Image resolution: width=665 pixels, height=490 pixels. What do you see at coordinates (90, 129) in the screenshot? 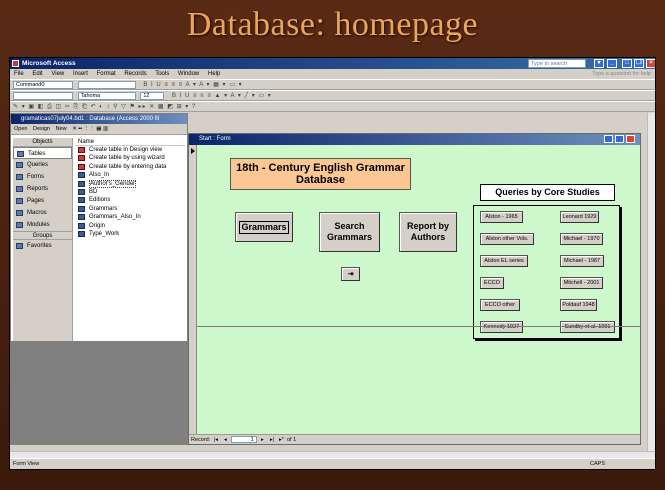
I see `db-view-icons: ✕ ▪▪ ⋮⋮ ▦ ▥` at bounding box center [90, 129].